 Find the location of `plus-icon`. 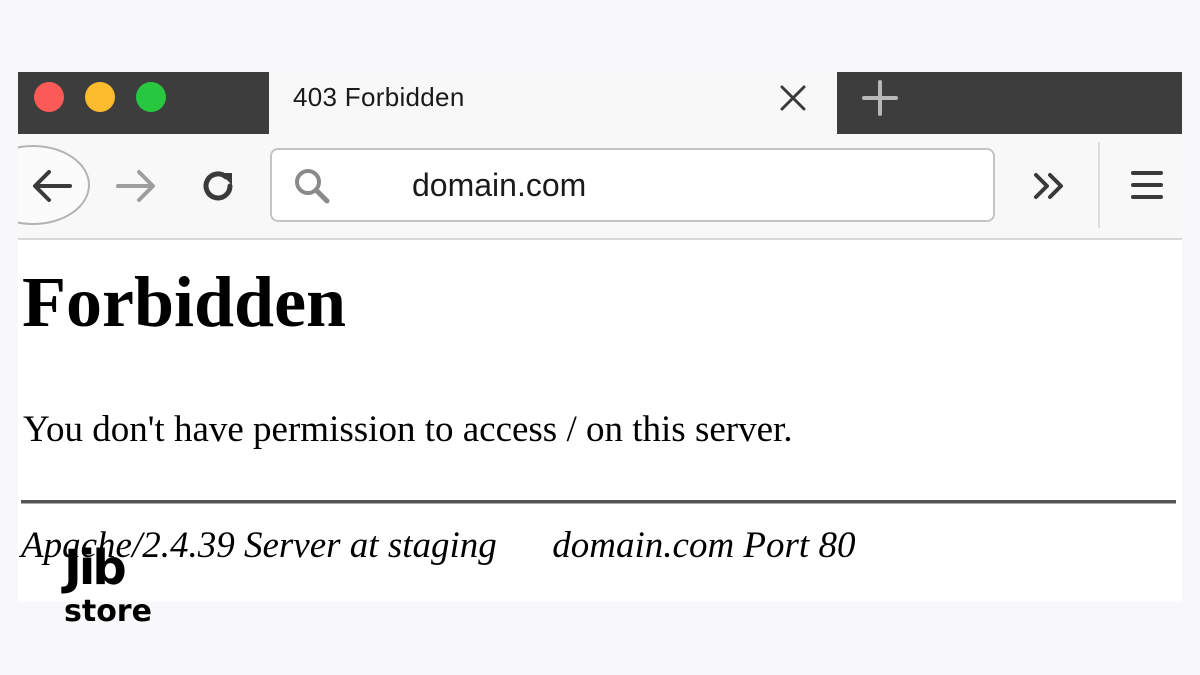

plus-icon is located at coordinates (880, 98).